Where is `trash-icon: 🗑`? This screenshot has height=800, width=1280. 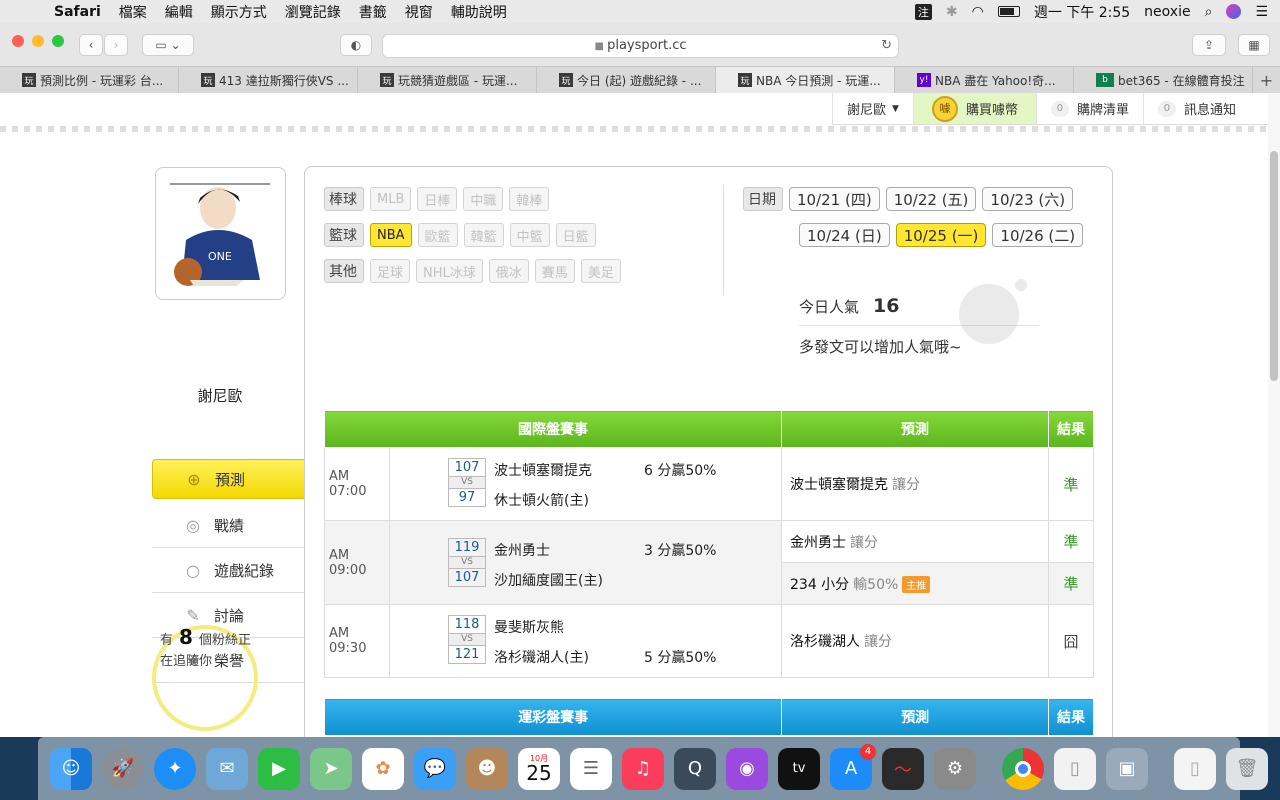 trash-icon: 🗑 is located at coordinates (1247, 768).